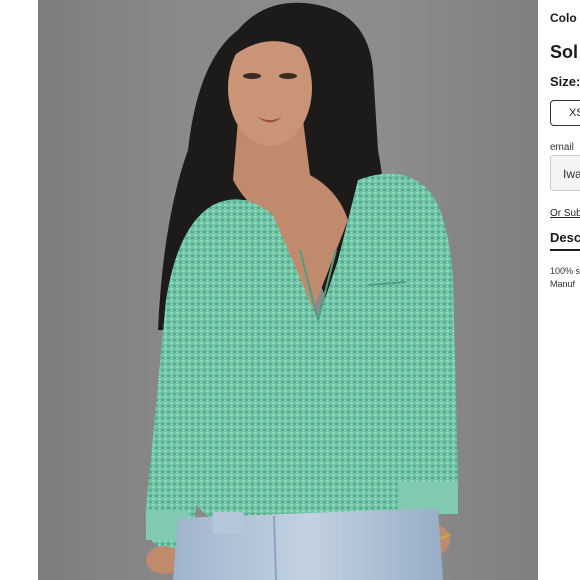 This screenshot has height=580, width=580. Describe the element at coordinates (565, 173) in the screenshot. I see `email-input: Iwa` at that location.